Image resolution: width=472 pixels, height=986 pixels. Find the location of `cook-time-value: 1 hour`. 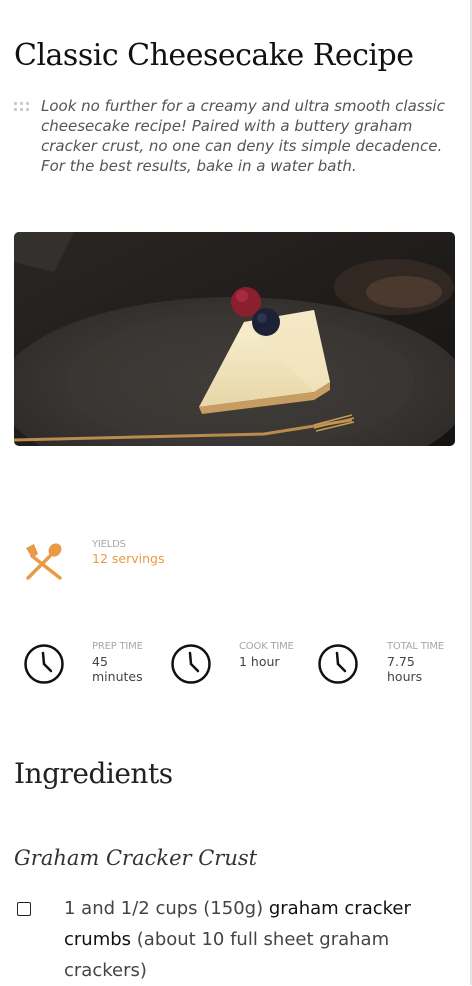

cook-time-value: 1 hour is located at coordinates (259, 661).